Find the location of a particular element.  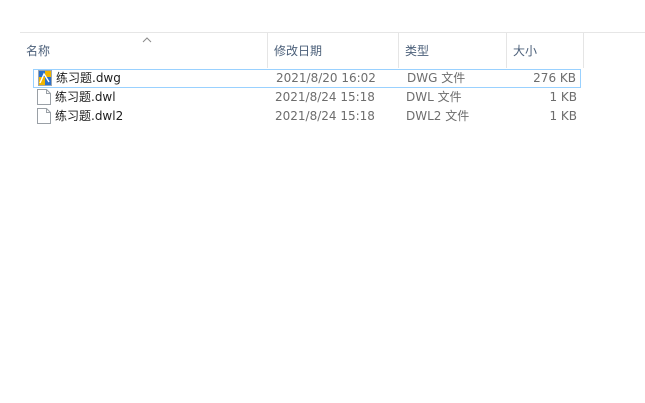

file-type: DWL 文件 is located at coordinates (434, 97).